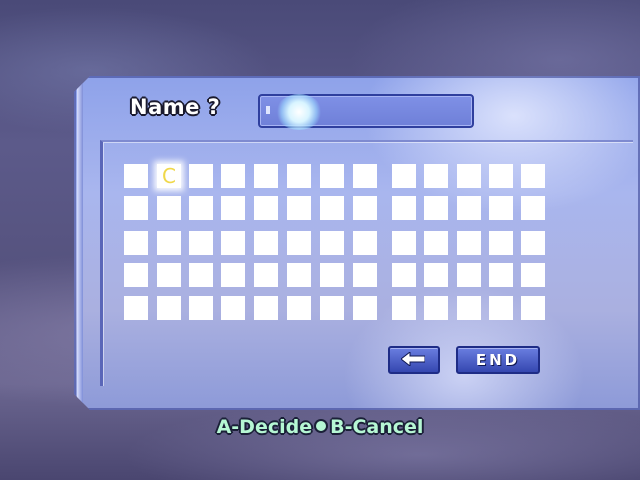 The height and width of the screenshot is (480, 640). Describe the element at coordinates (299, 112) in the screenshot. I see `cursor-glow-icon` at that location.